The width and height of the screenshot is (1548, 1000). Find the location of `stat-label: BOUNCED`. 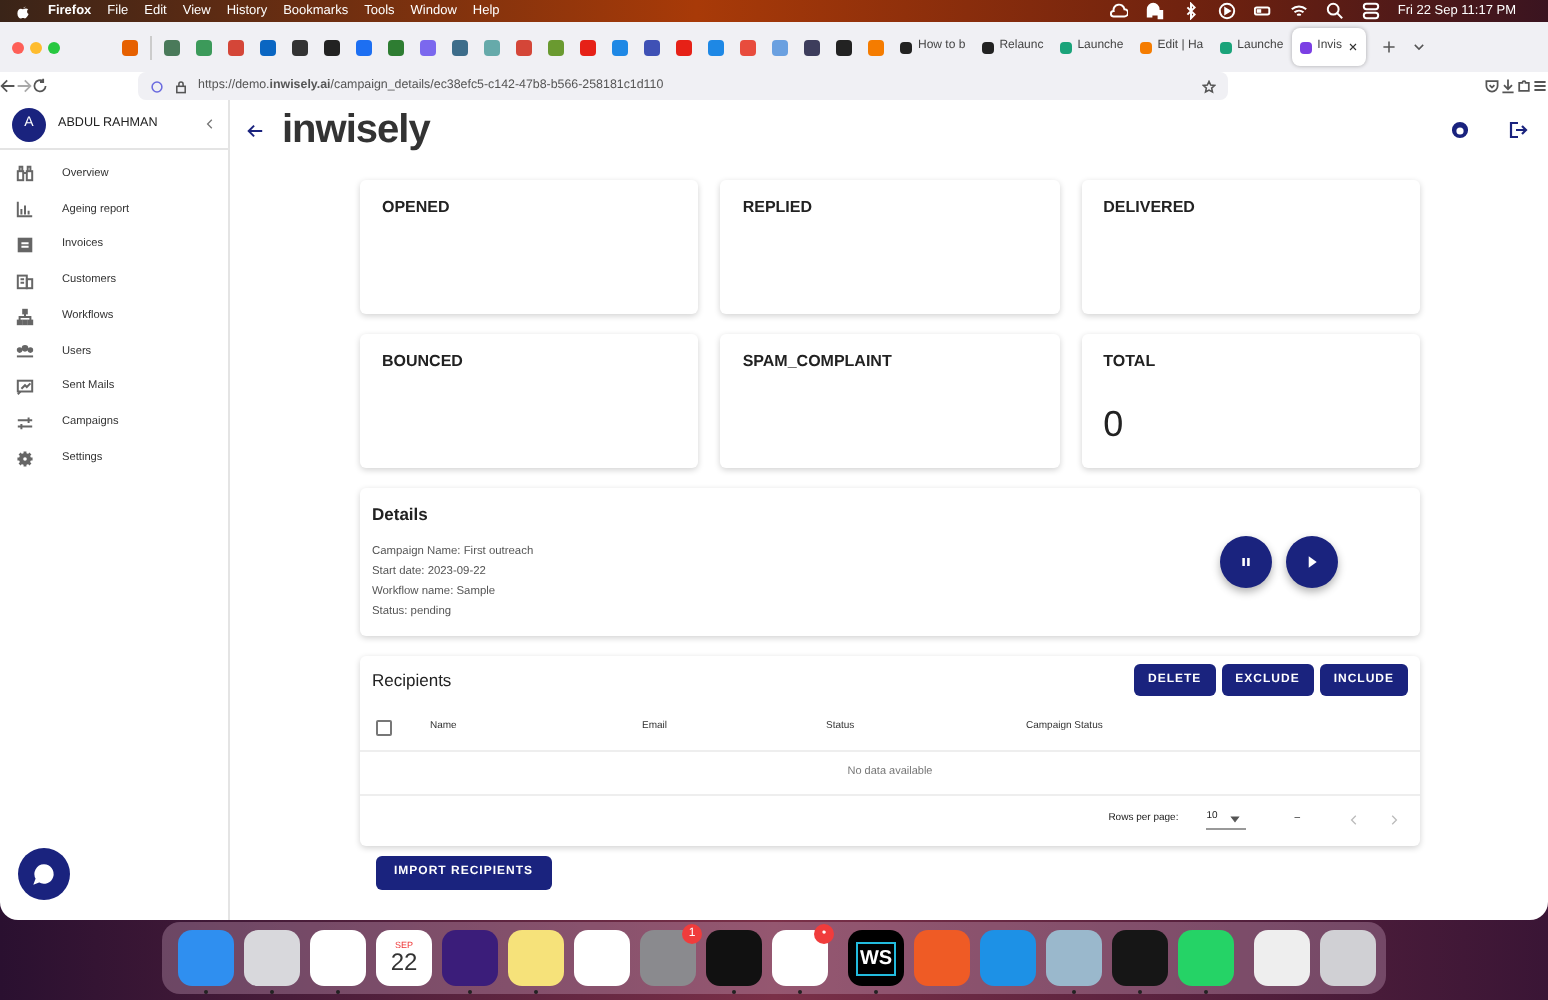

stat-label: BOUNCED is located at coordinates (423, 362).